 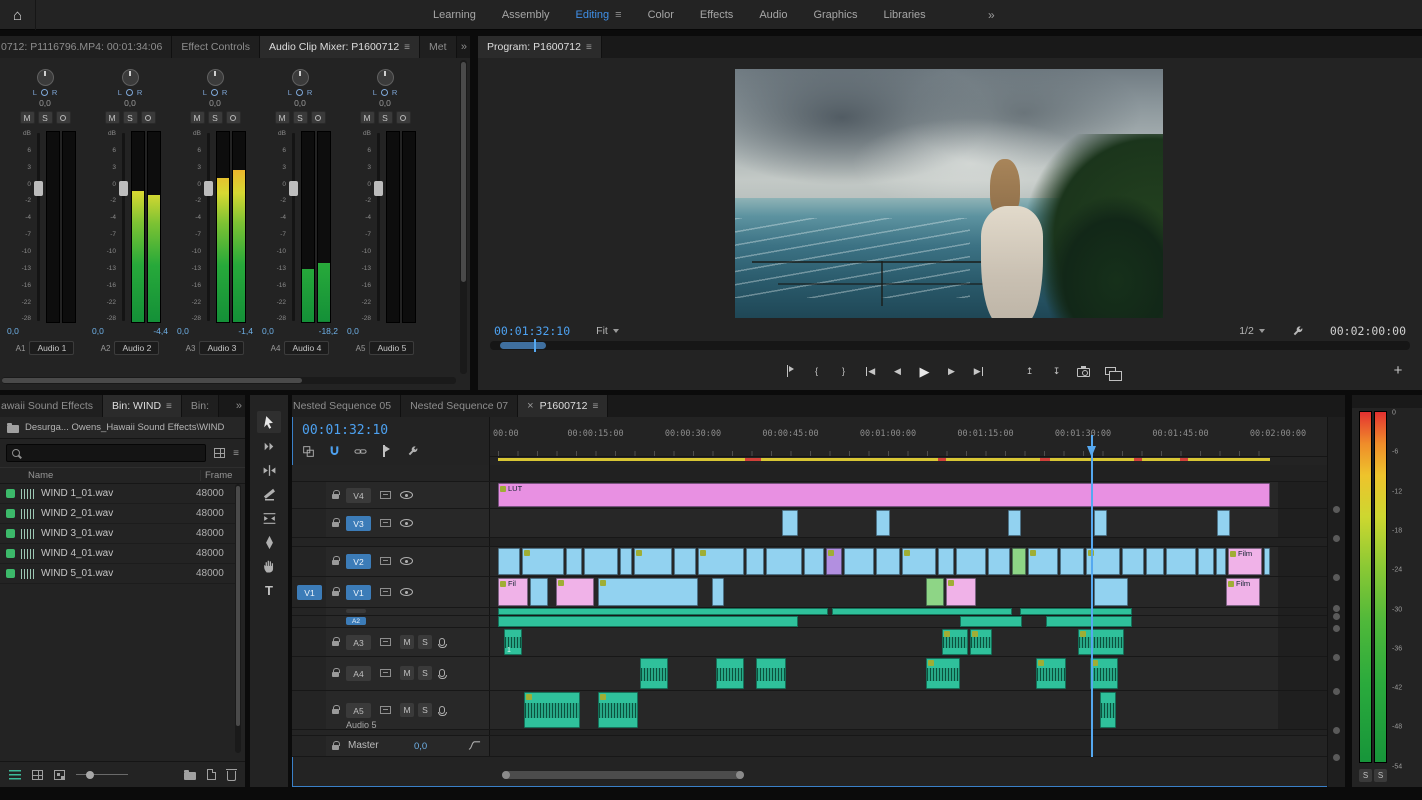 What do you see at coordinates (200, 406) in the screenshot?
I see `project-tab-2: Bin:` at bounding box center [200, 406].